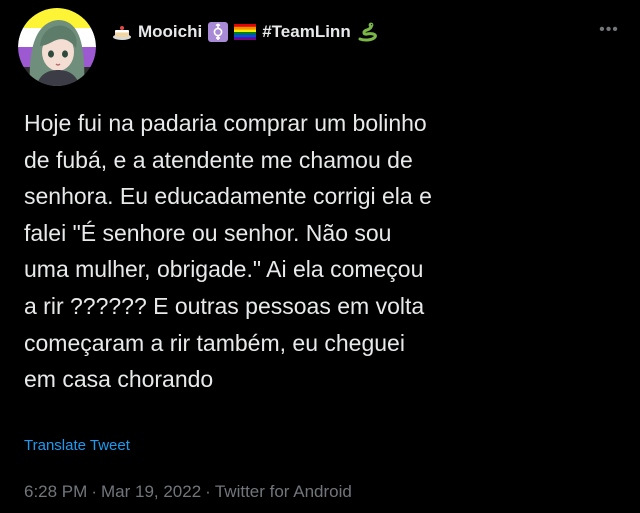 The width and height of the screenshot is (640, 513). I want to click on author-hashtag: #TeamLinn, so click(306, 32).